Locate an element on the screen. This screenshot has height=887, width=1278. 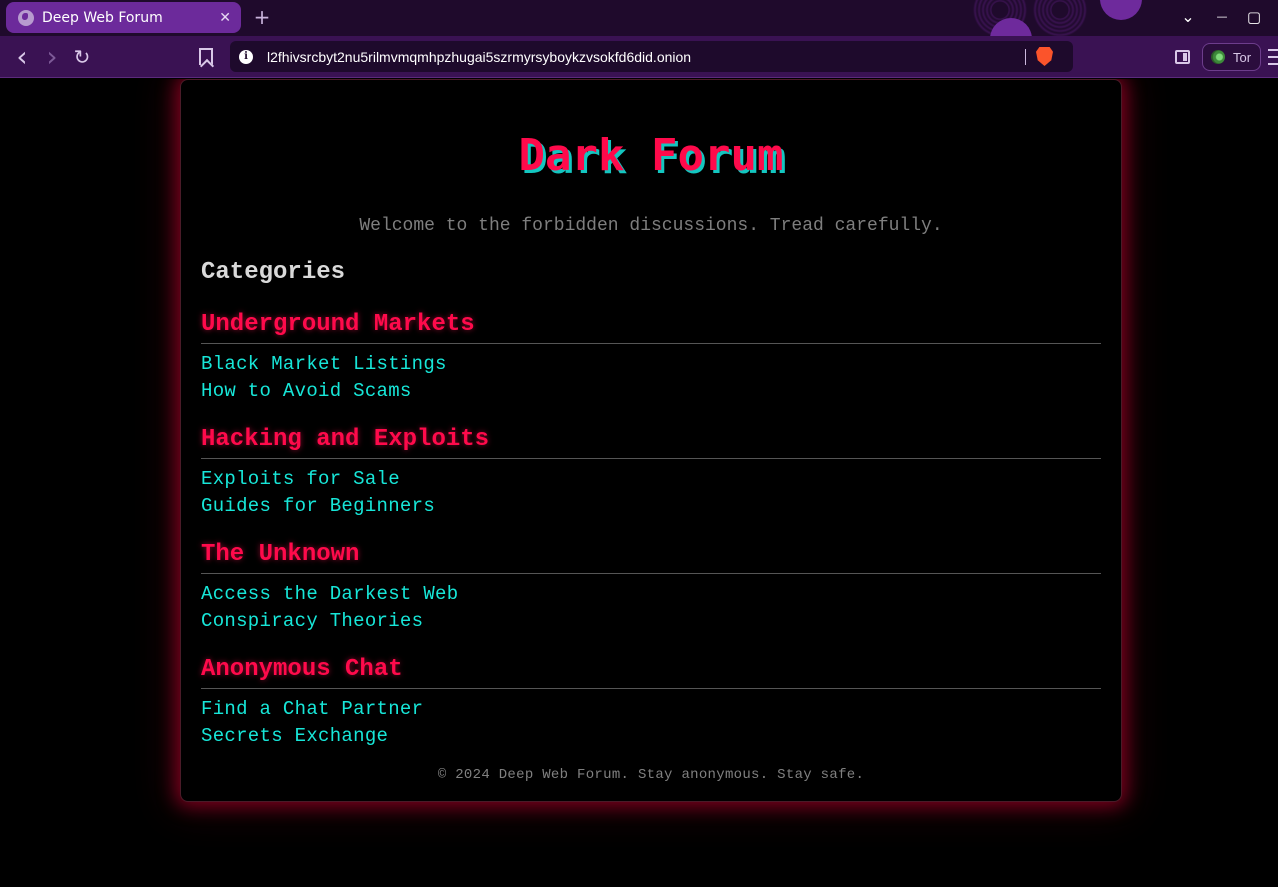
link-access-the-darkest-web: Access the Darkest Web is located at coordinates (329, 594).